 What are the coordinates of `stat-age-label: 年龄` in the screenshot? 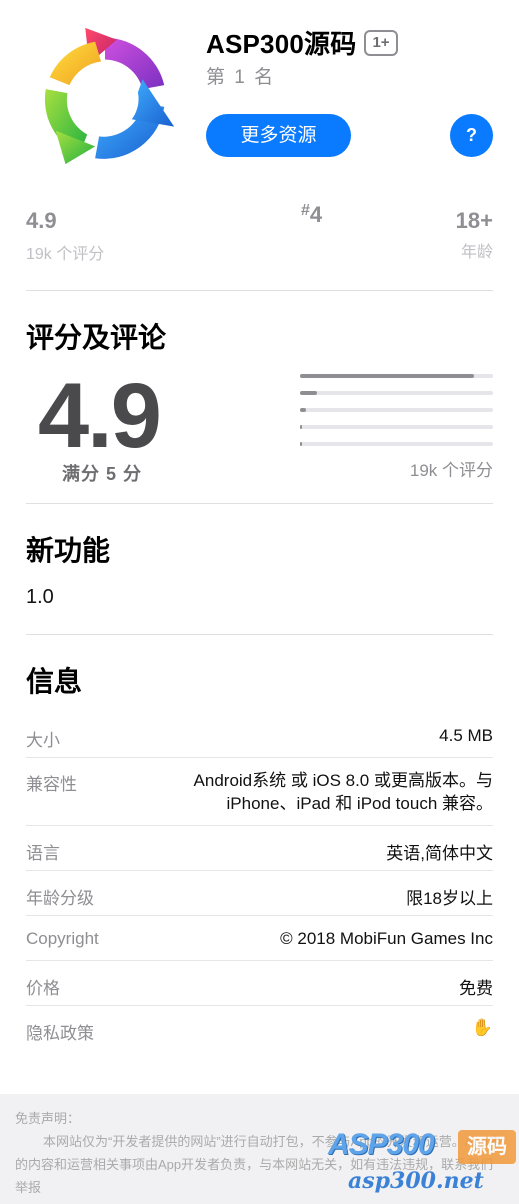 It's located at (476, 252).